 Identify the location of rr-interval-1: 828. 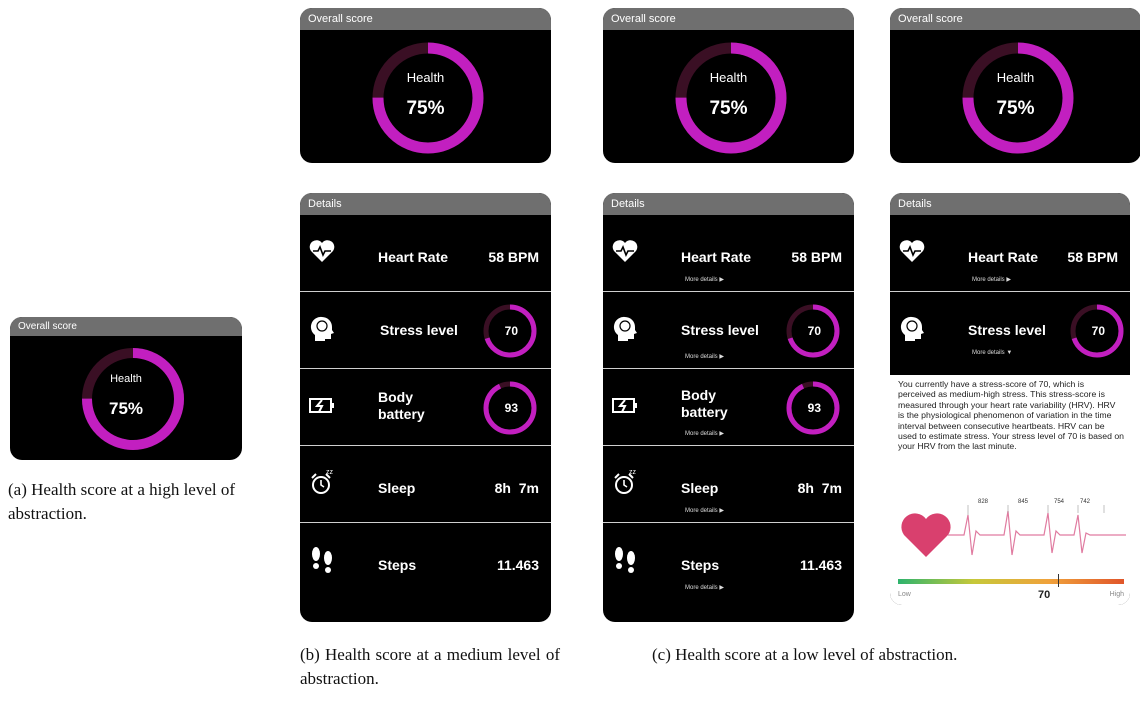
(983, 502).